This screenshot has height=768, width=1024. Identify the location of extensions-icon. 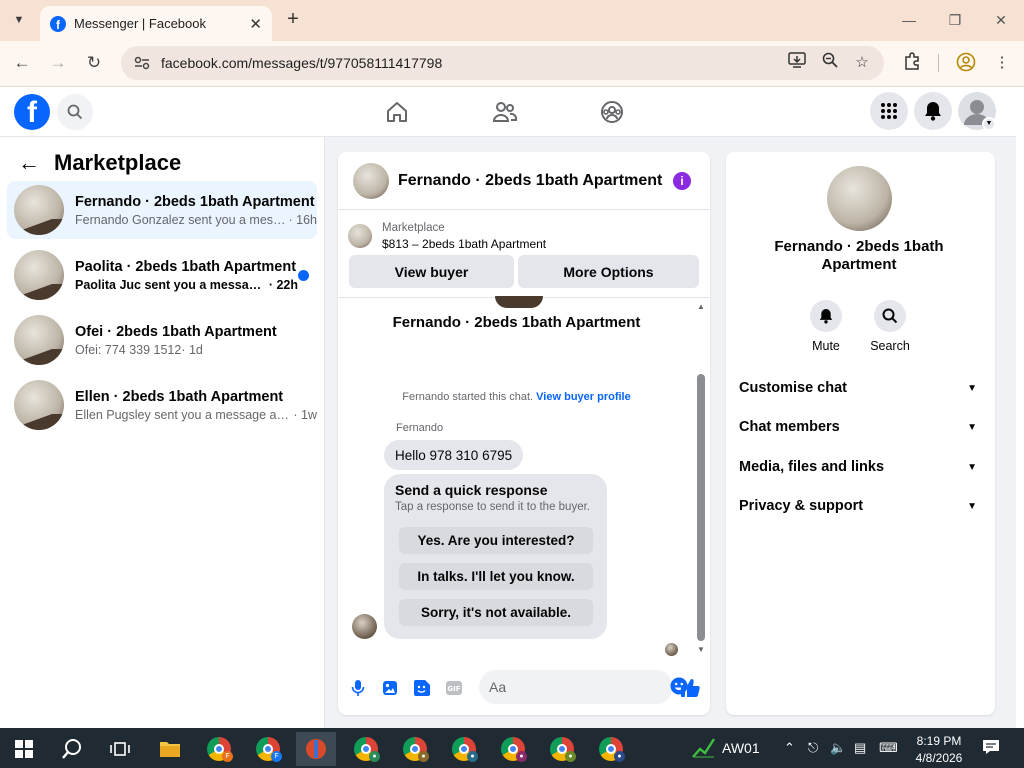
(912, 63).